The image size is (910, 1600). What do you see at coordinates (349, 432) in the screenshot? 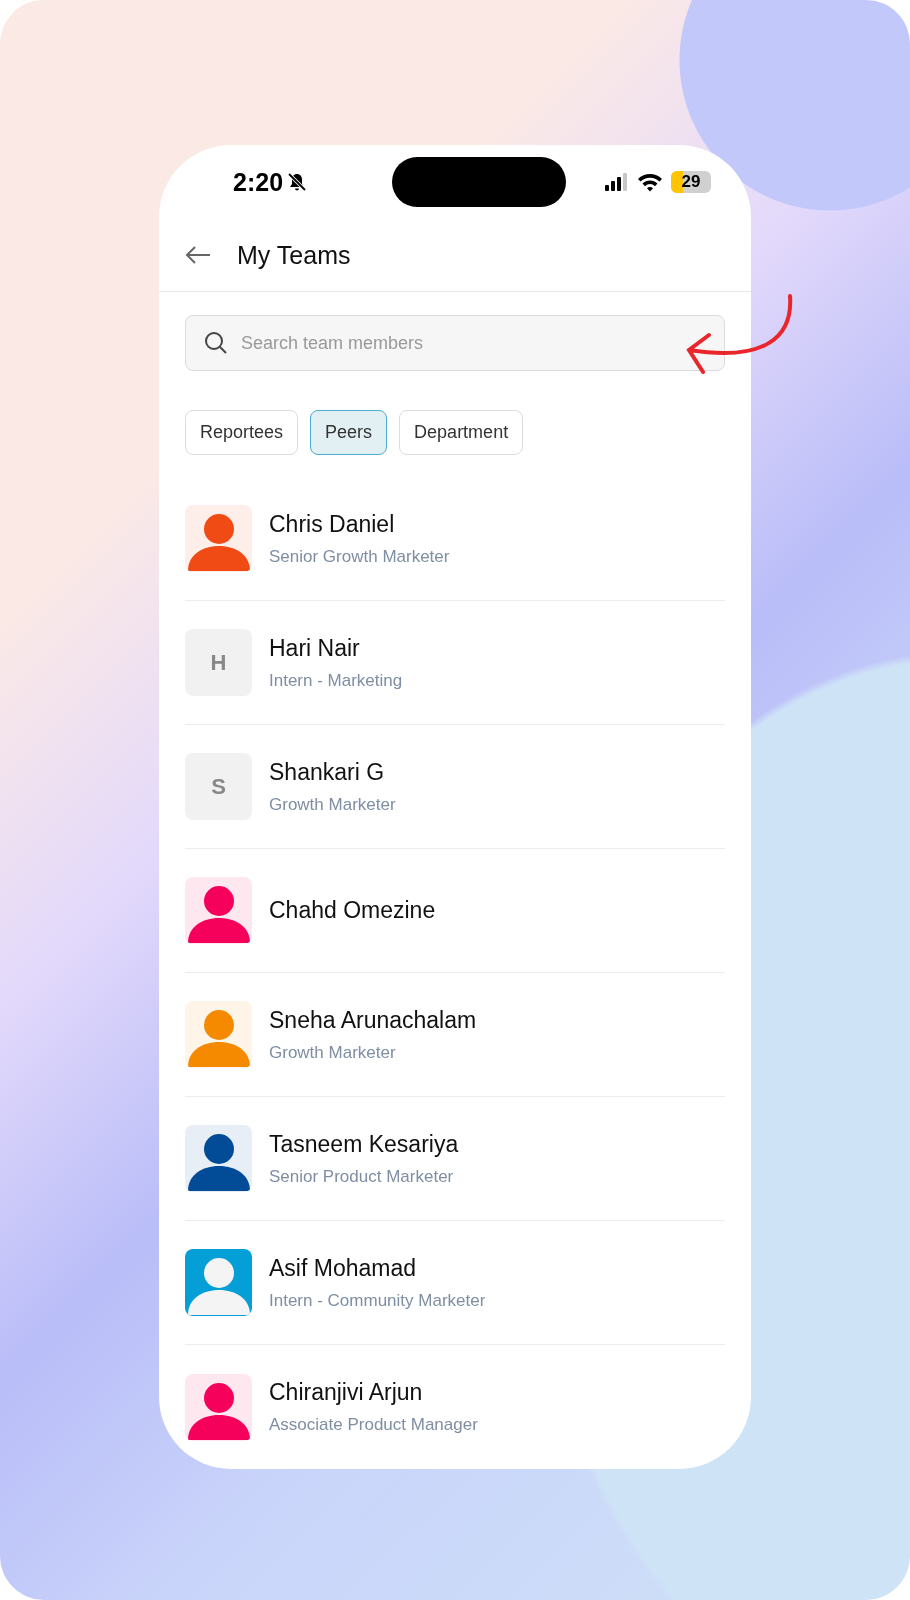
I see `filter-chip: Peers` at bounding box center [349, 432].